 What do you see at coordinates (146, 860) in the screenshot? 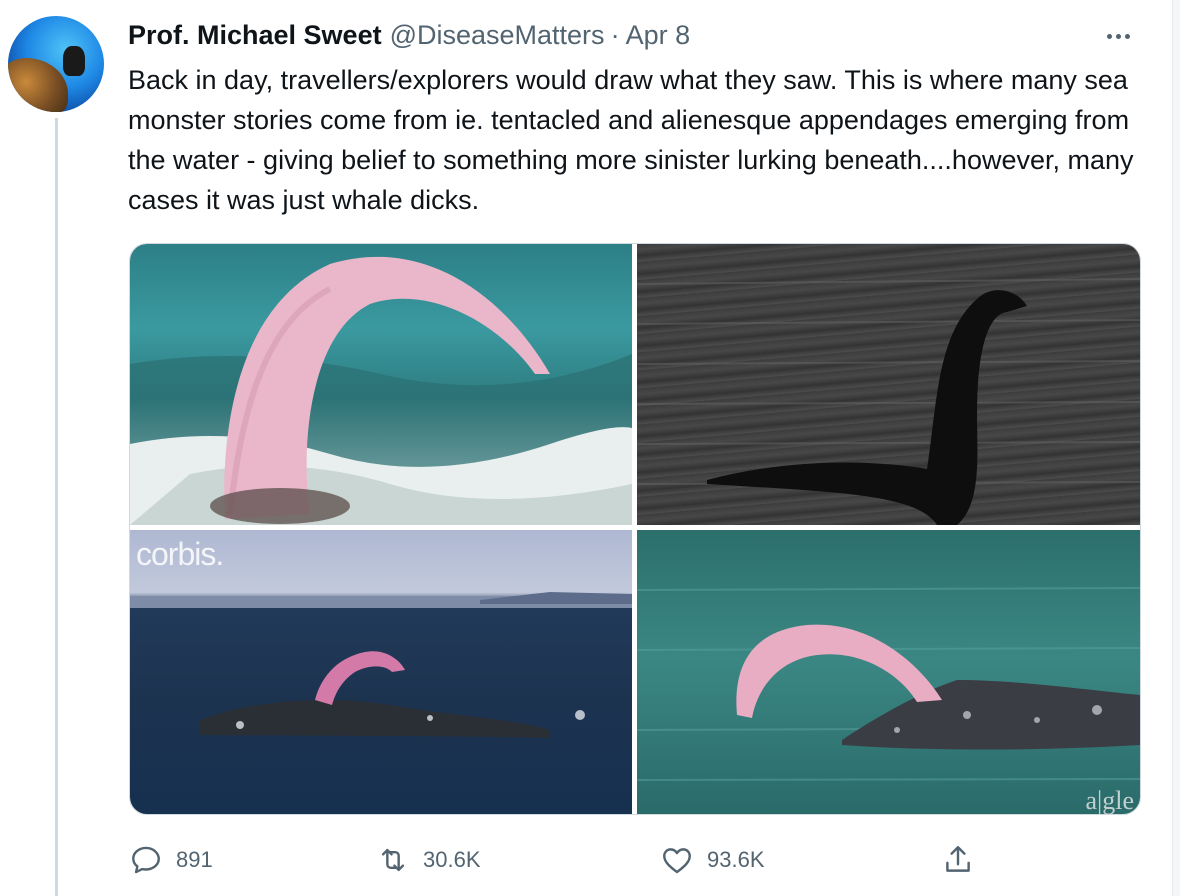
I see `reply-icon` at bounding box center [146, 860].